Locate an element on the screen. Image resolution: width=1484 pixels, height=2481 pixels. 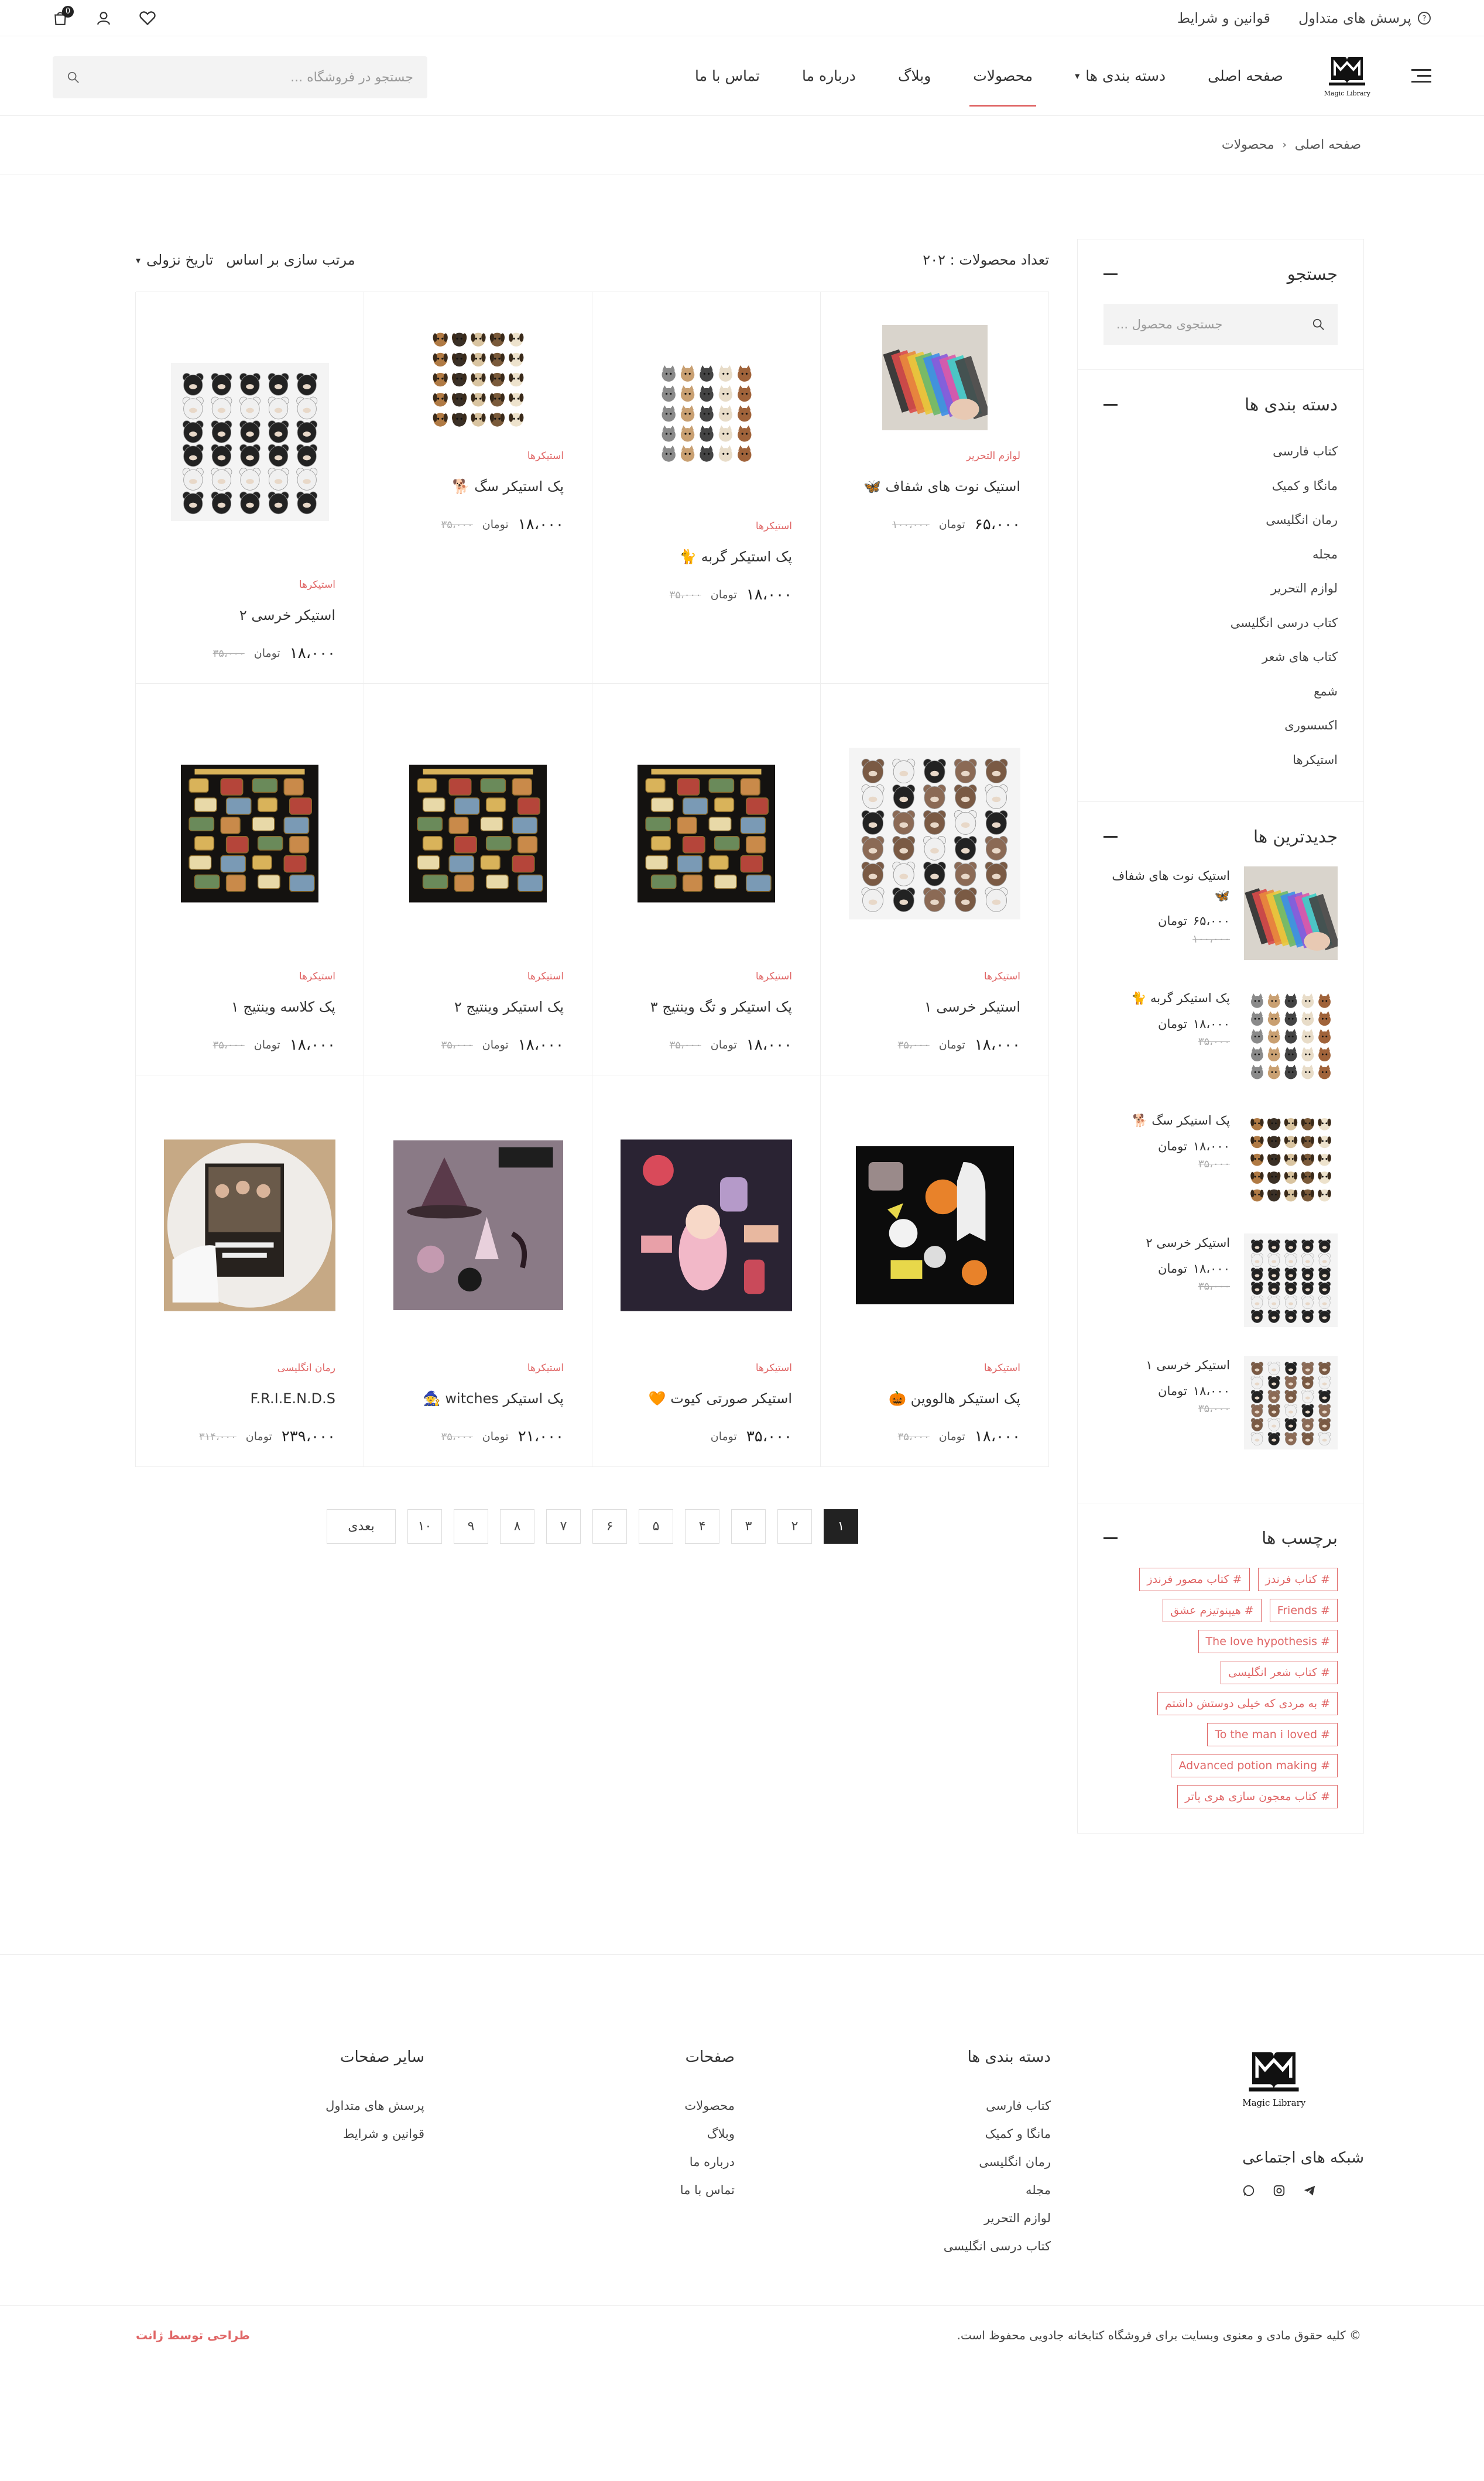
footer-link: مانگا و کمیک is located at coordinates (997, 2134).